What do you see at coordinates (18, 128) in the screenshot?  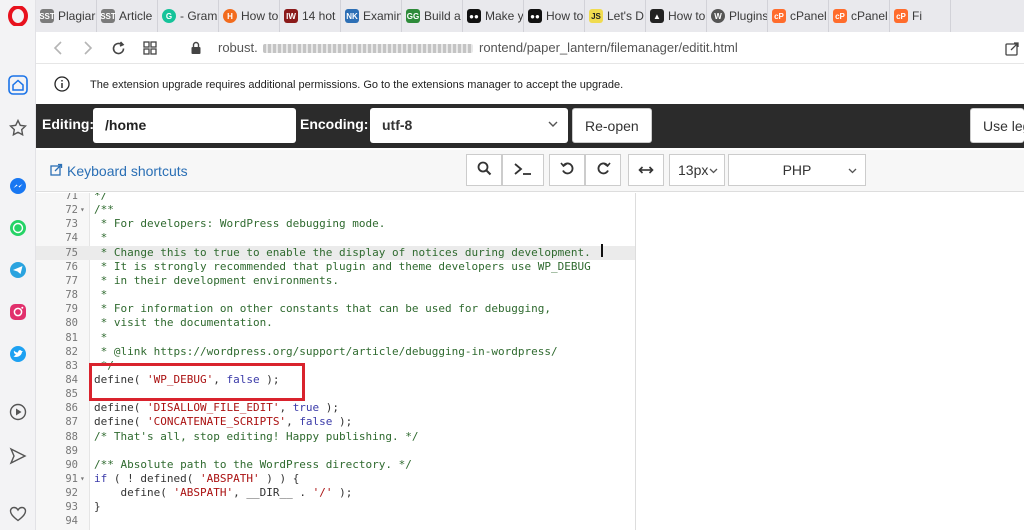 I see `speed-dial-icon` at bounding box center [18, 128].